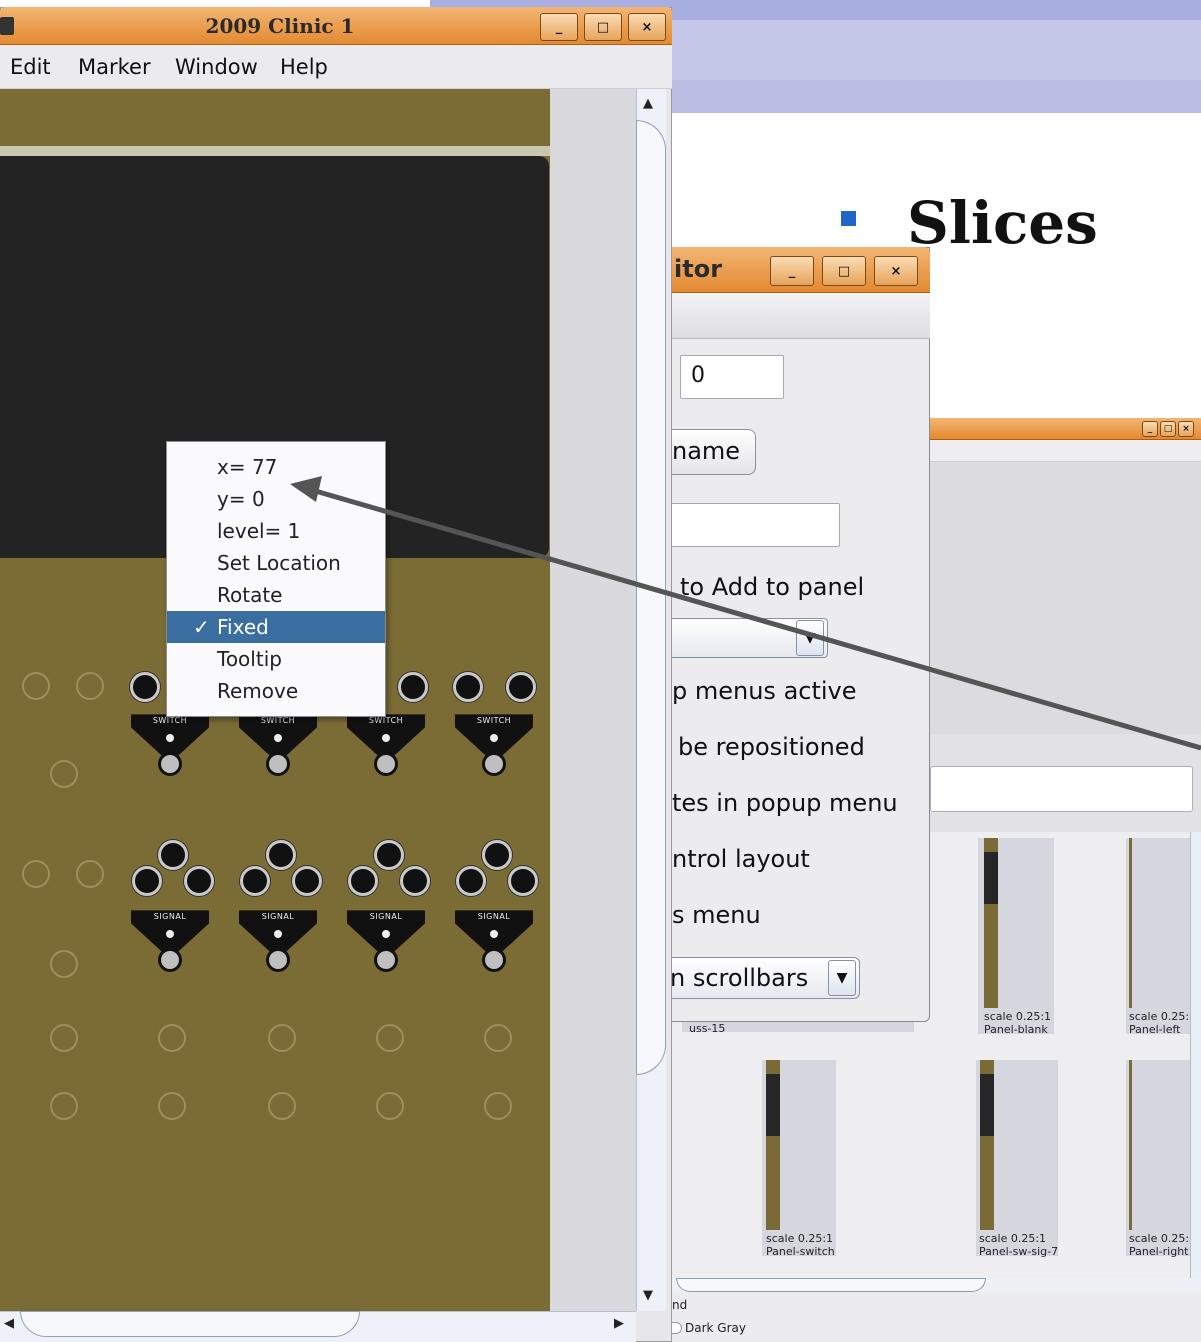  What do you see at coordinates (732, 377) in the screenshot?
I see `editor-number-field: 0` at bounding box center [732, 377].